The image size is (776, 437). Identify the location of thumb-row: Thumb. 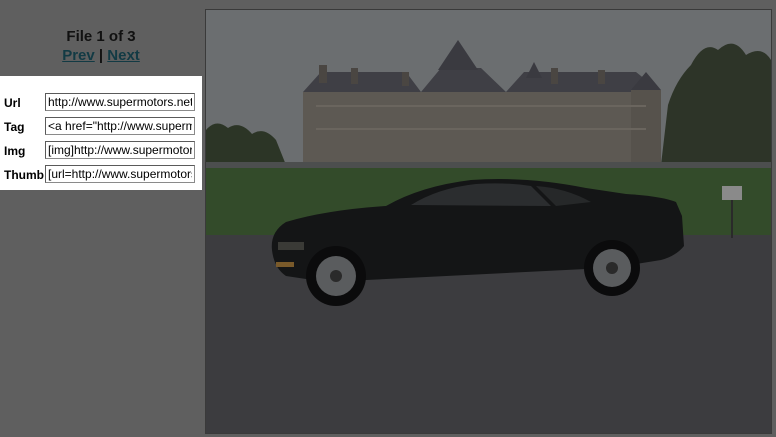
(101, 175).